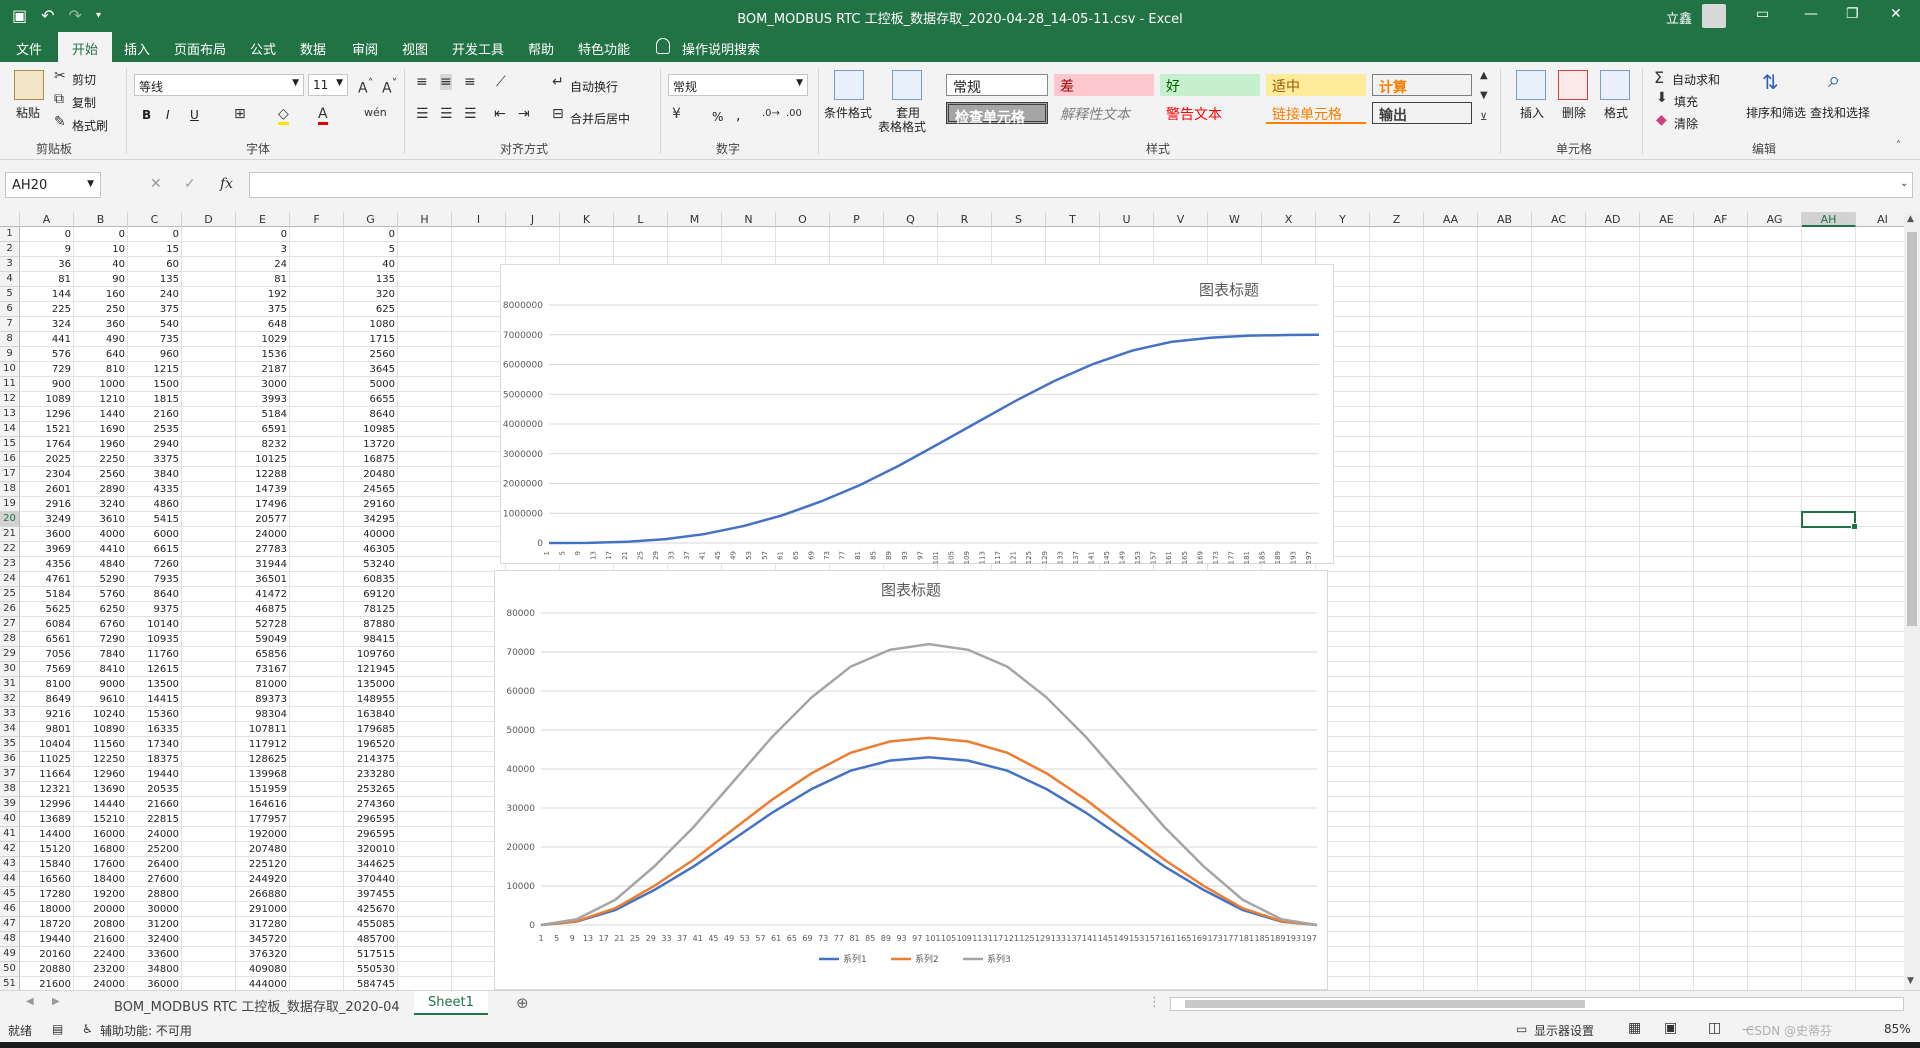 Image resolution: width=1920 pixels, height=1048 pixels. I want to click on row-header: 39, so click(10, 804).